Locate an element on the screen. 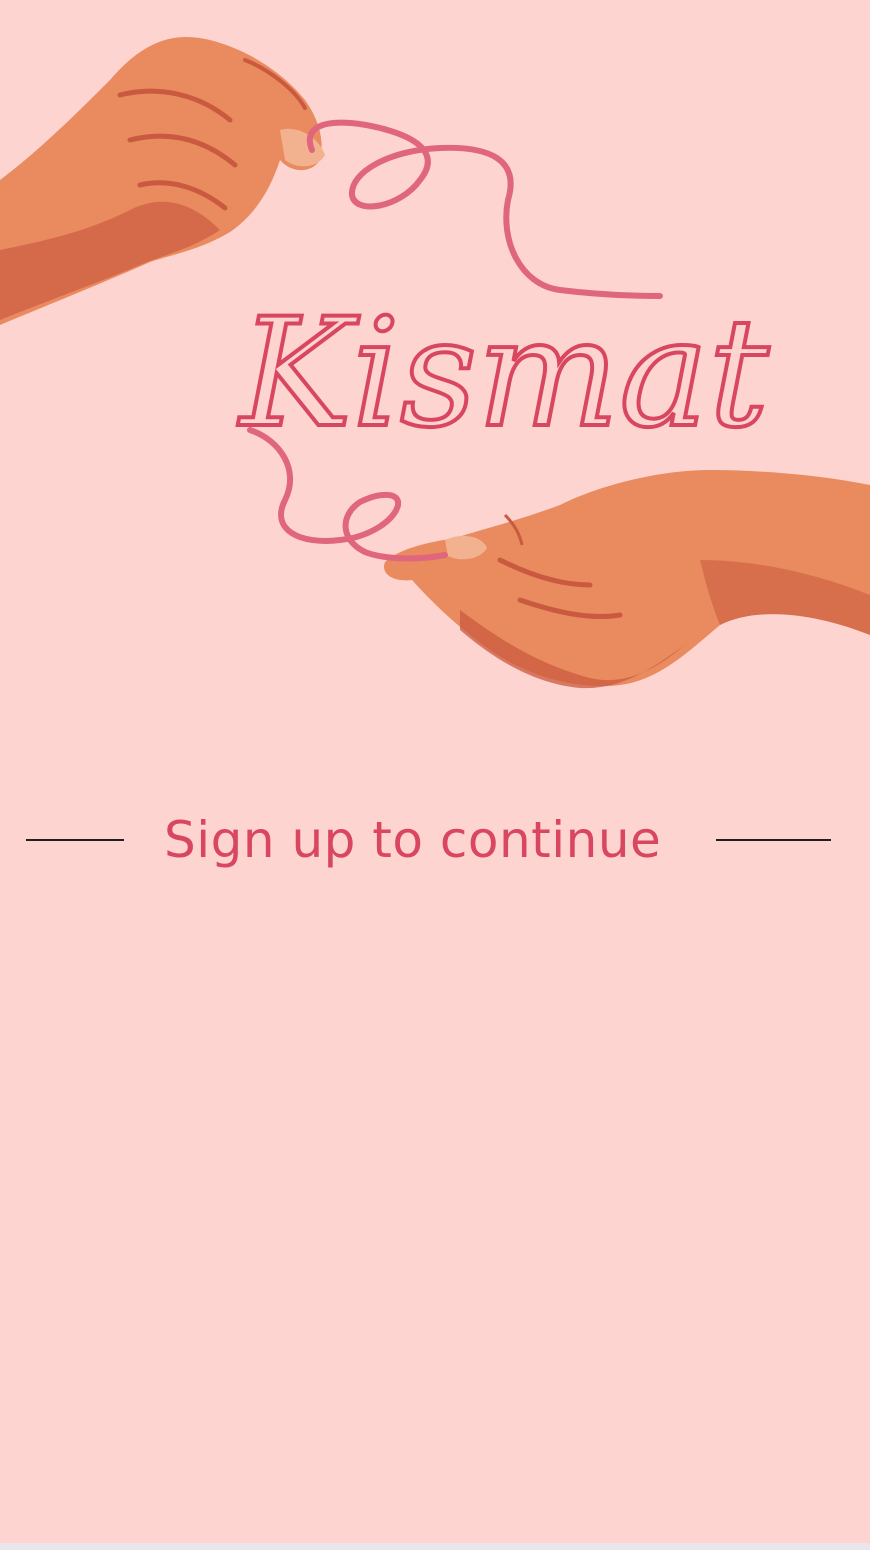  divider-left is located at coordinates (75, 840).